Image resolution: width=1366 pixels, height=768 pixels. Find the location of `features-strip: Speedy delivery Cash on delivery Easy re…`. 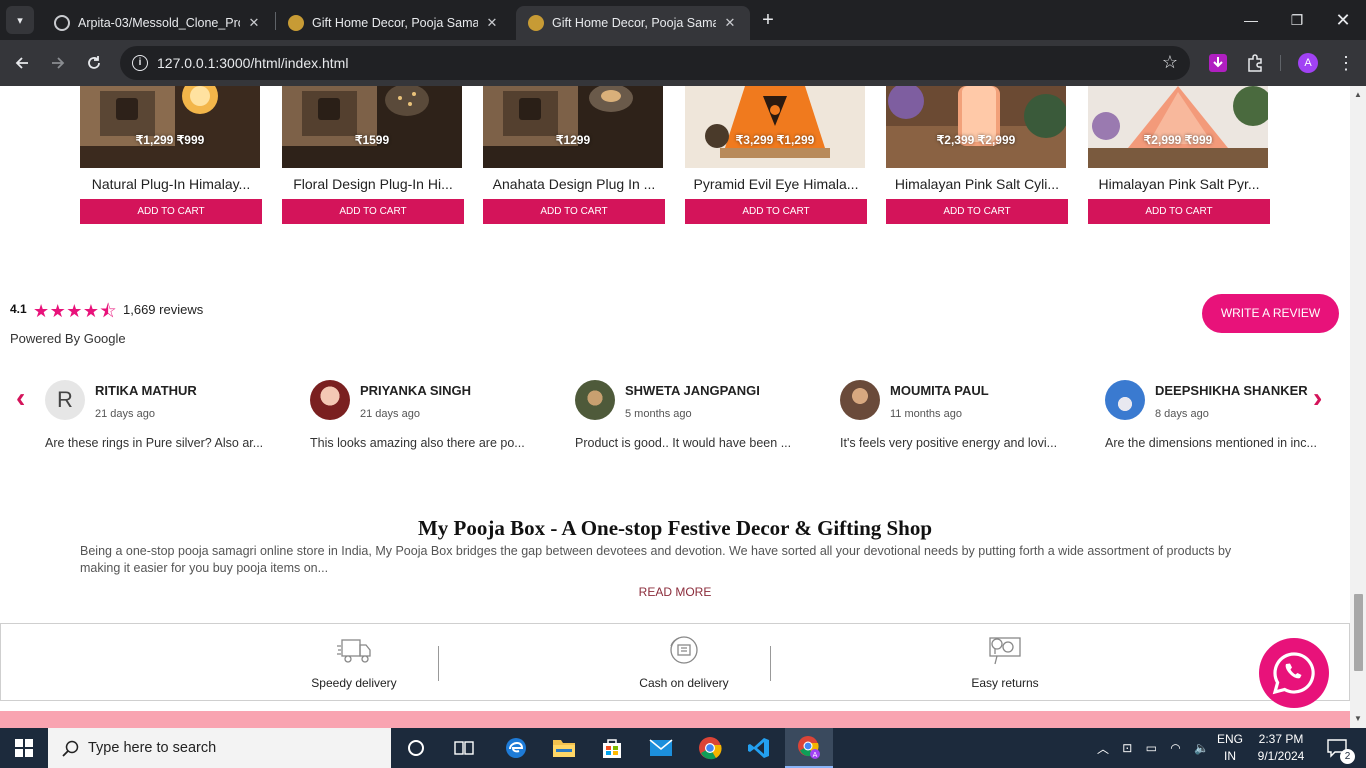

features-strip: Speedy delivery Cash on delivery Easy re… is located at coordinates (675, 662).